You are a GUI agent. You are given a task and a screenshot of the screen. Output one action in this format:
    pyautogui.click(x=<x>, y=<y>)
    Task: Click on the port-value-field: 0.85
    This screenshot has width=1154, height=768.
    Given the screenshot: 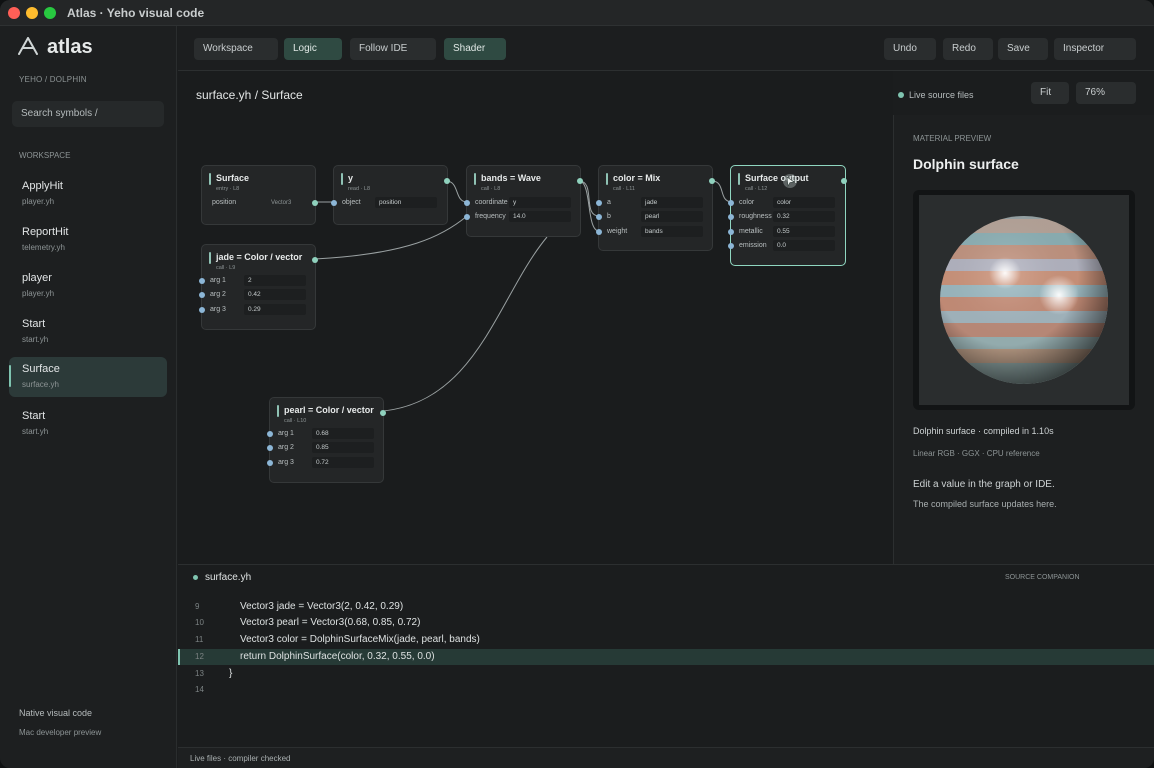 What is the action you would take?
    pyautogui.click(x=343, y=447)
    